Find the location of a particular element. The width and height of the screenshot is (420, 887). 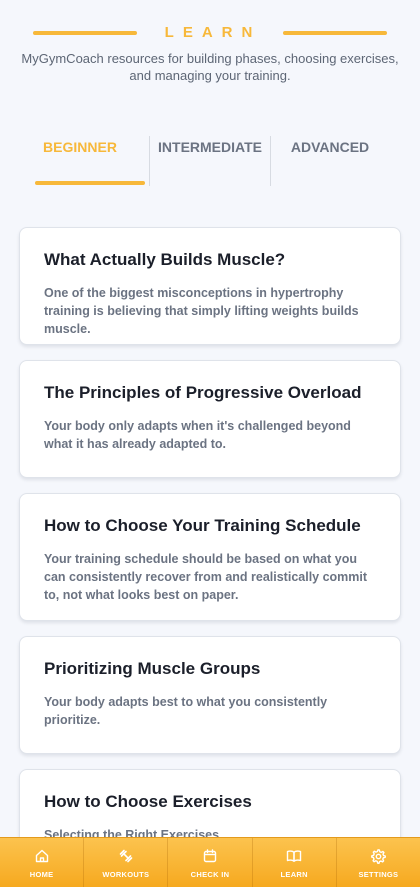

nav-workouts: WORKOUTS is located at coordinates (126, 862).